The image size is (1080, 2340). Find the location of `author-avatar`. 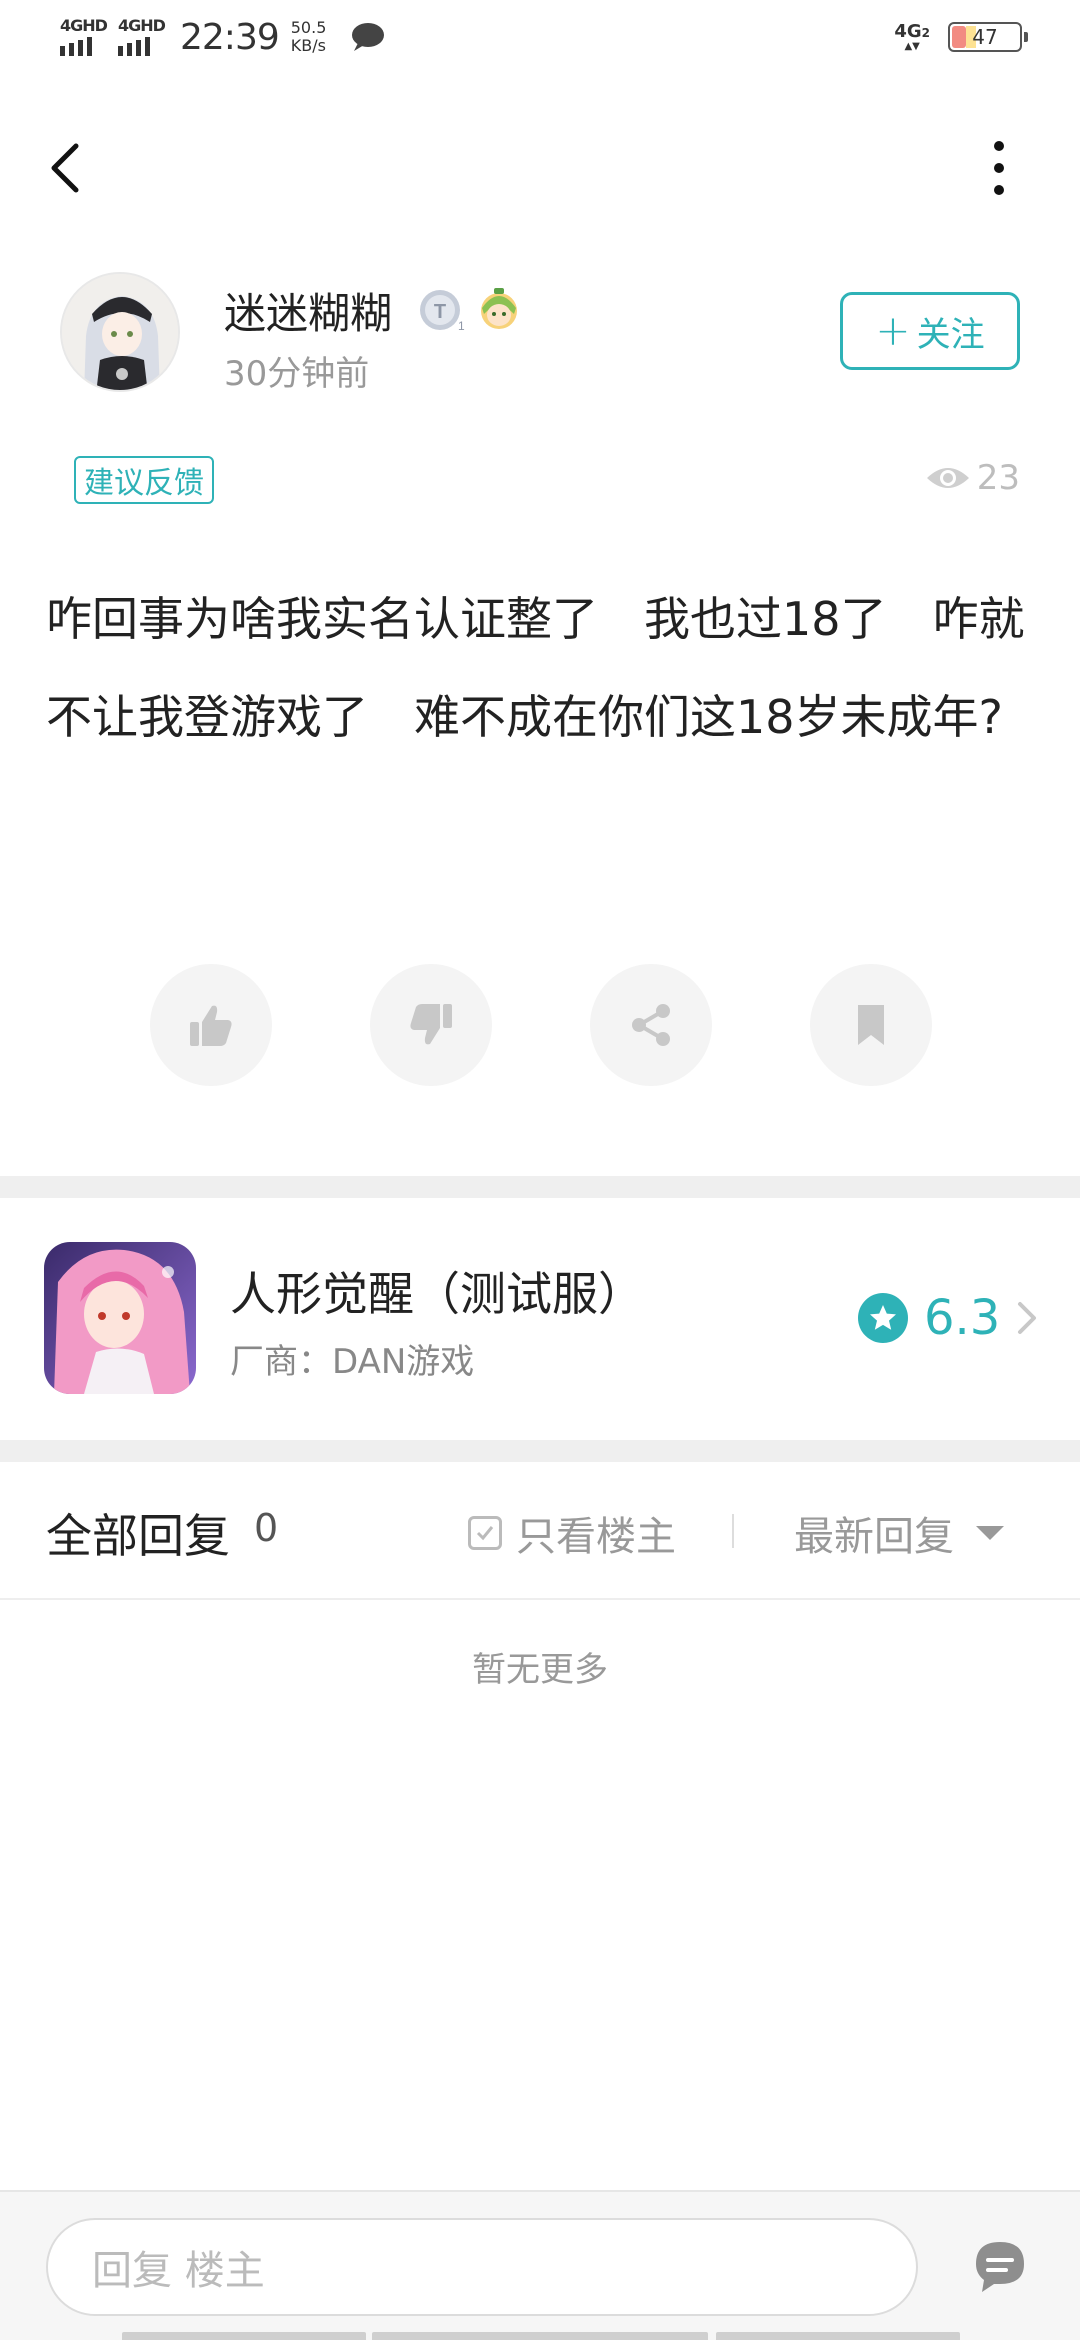

author-avatar is located at coordinates (120, 332).